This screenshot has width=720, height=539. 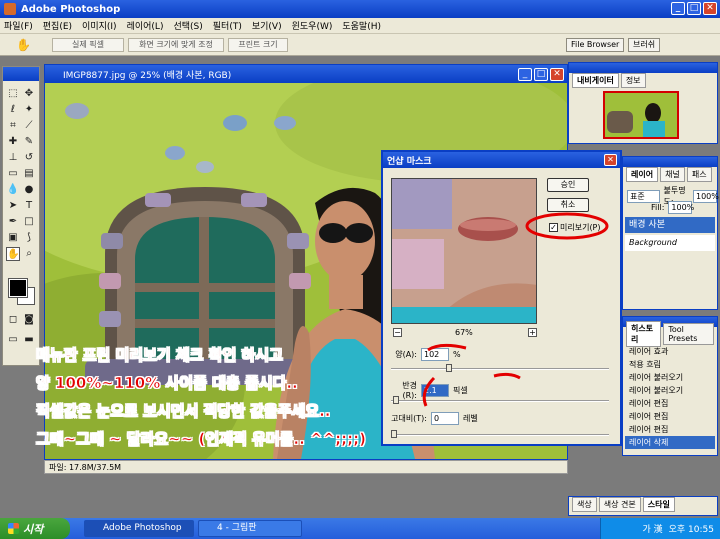 What do you see at coordinates (435, 390) in the screenshot?
I see `radius-field: 2.1` at bounding box center [435, 390].